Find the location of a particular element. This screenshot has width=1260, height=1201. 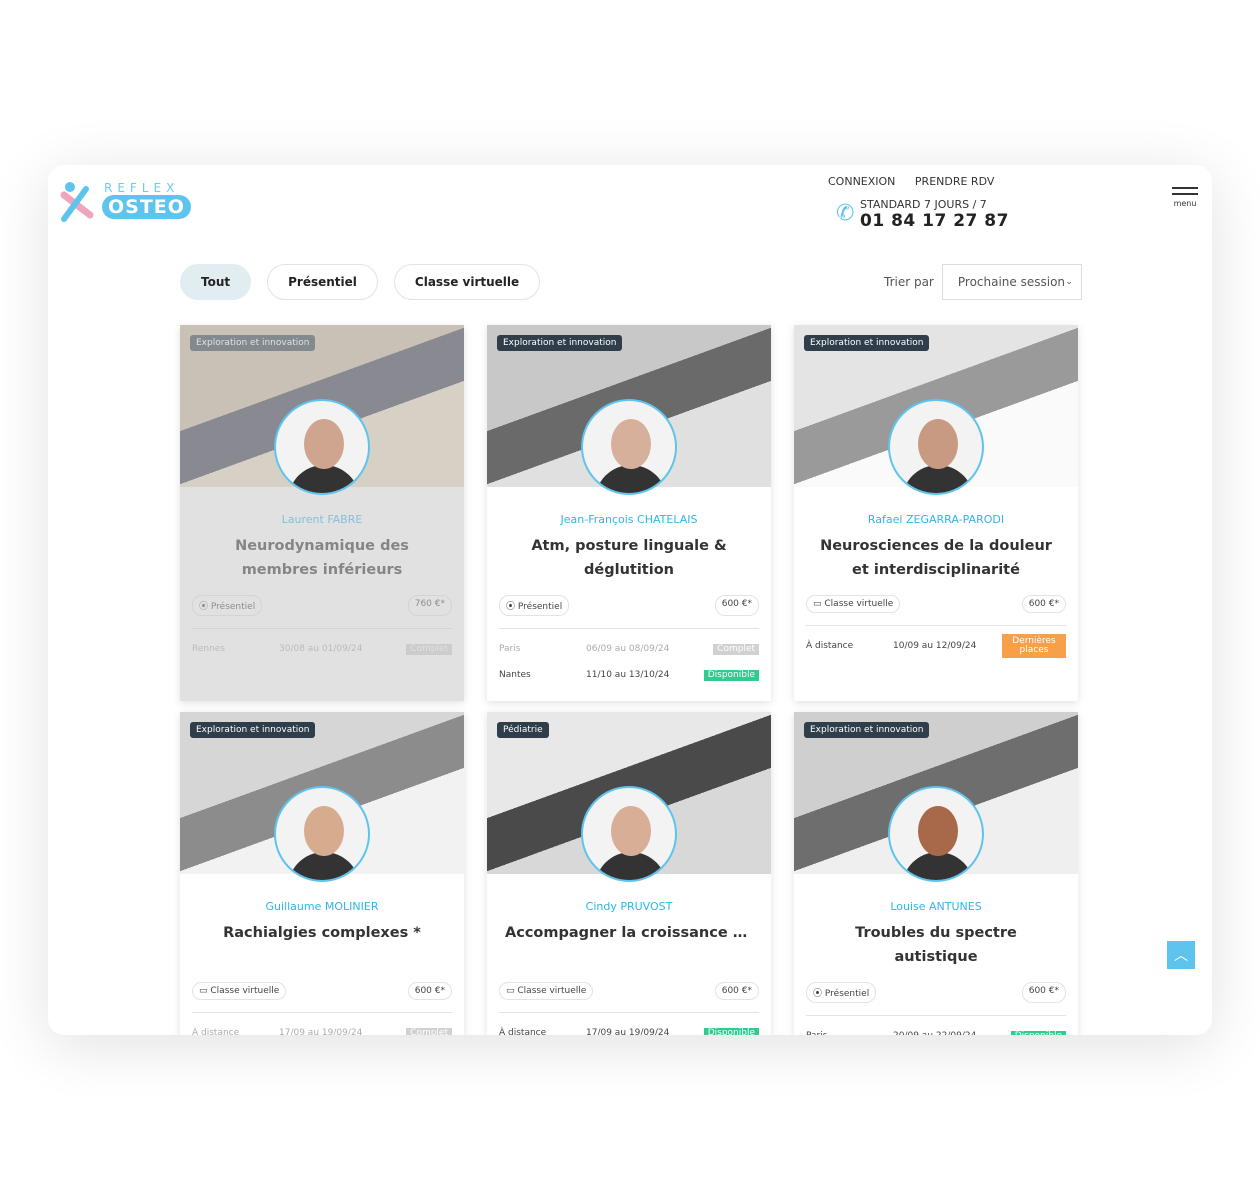

menu-button: menu is located at coordinates (1185, 197).